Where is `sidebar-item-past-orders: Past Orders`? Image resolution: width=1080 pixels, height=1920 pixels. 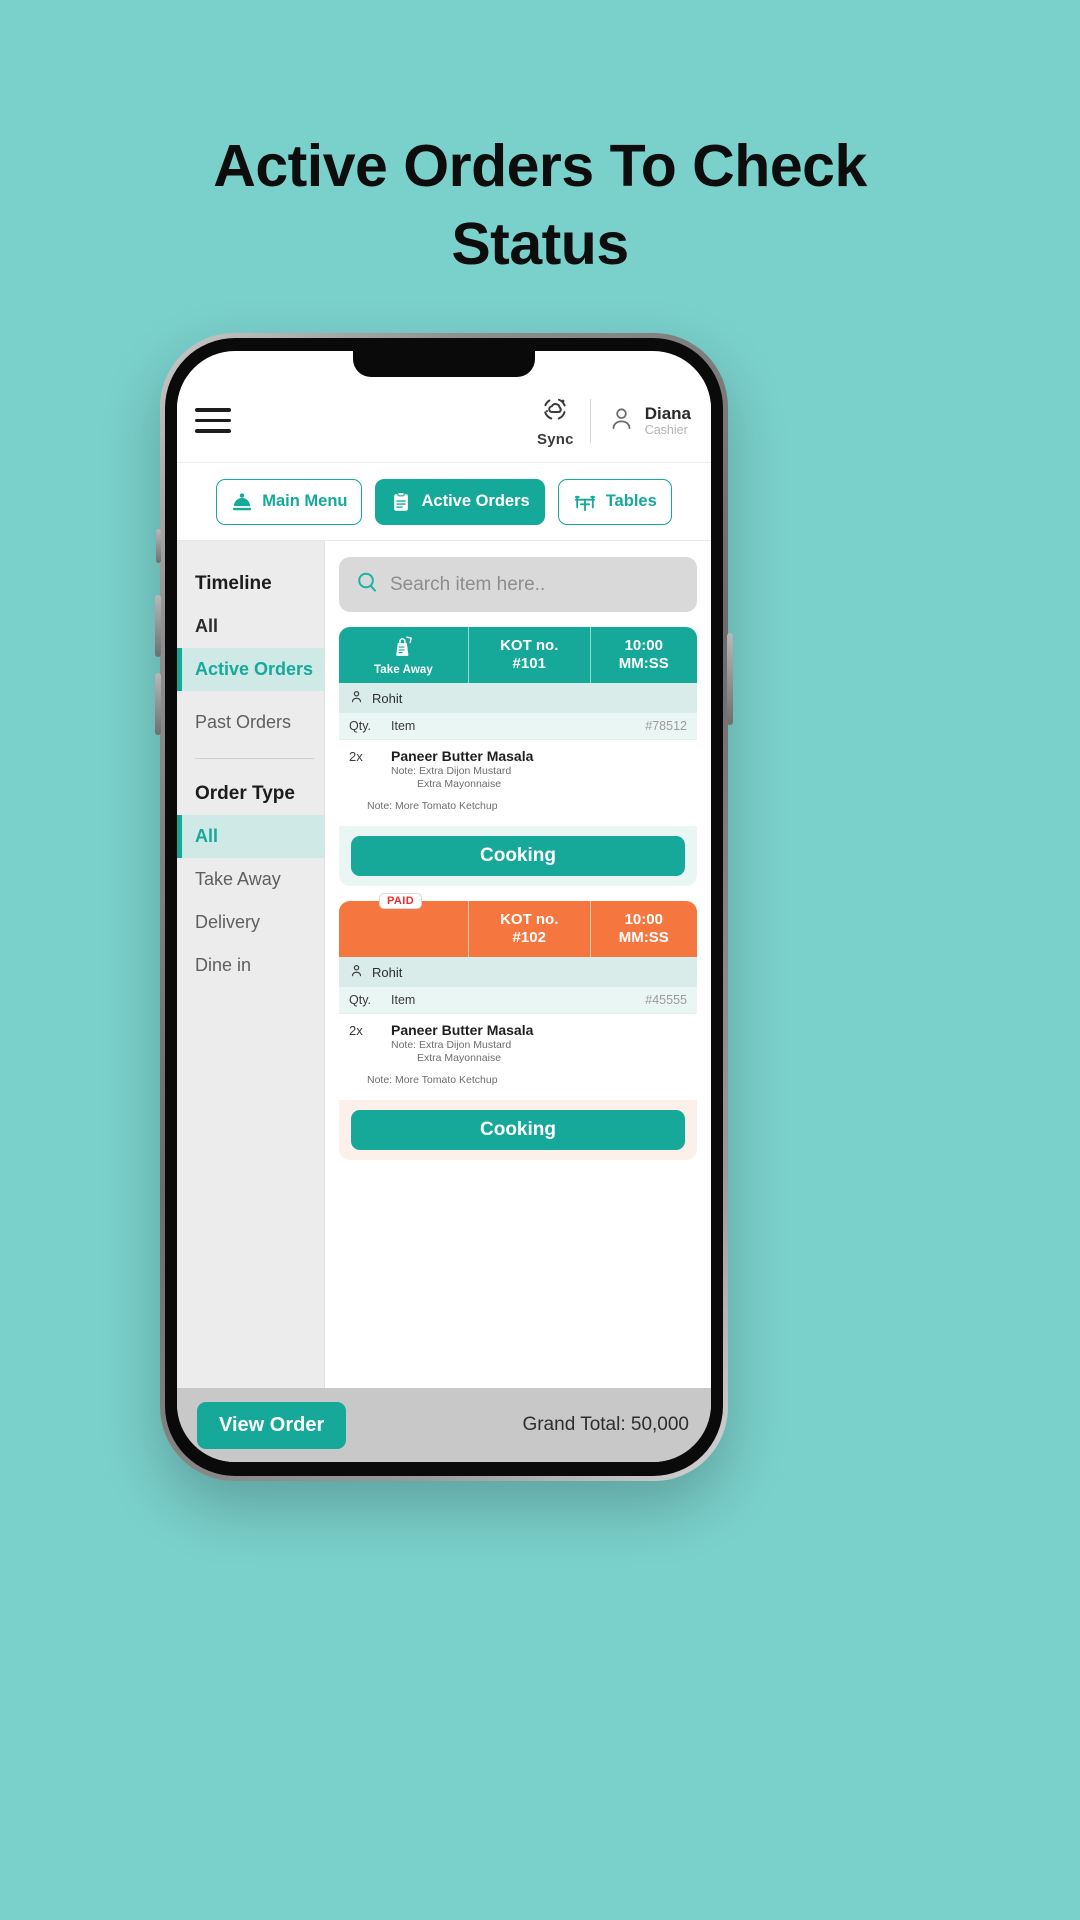
sidebar-item-past-orders: Past Orders is located at coordinates (250, 722).